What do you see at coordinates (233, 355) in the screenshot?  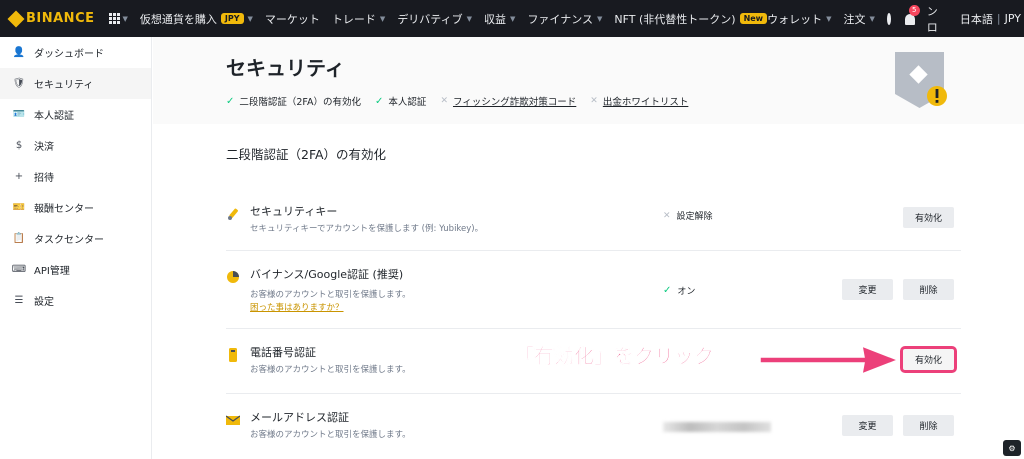 I see `phone-icon` at bounding box center [233, 355].